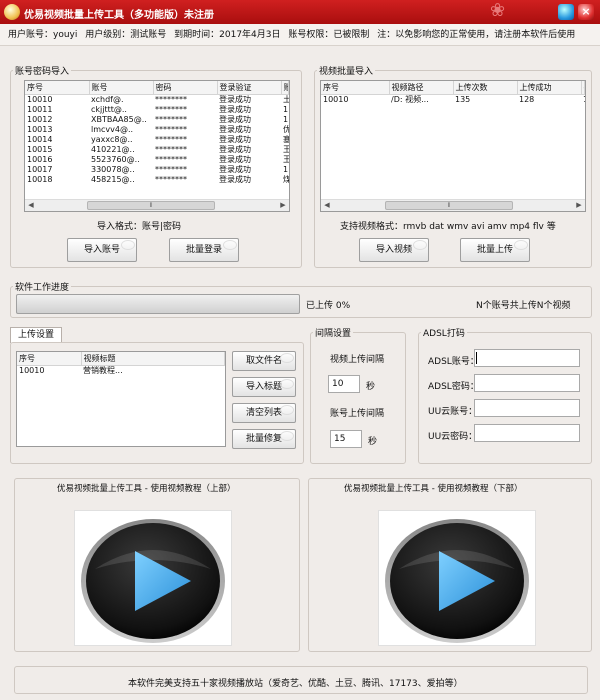 This screenshot has width=600, height=700. What do you see at coordinates (121, 88) in the screenshot?
I see `column-header: 账号` at bounding box center [121, 88].